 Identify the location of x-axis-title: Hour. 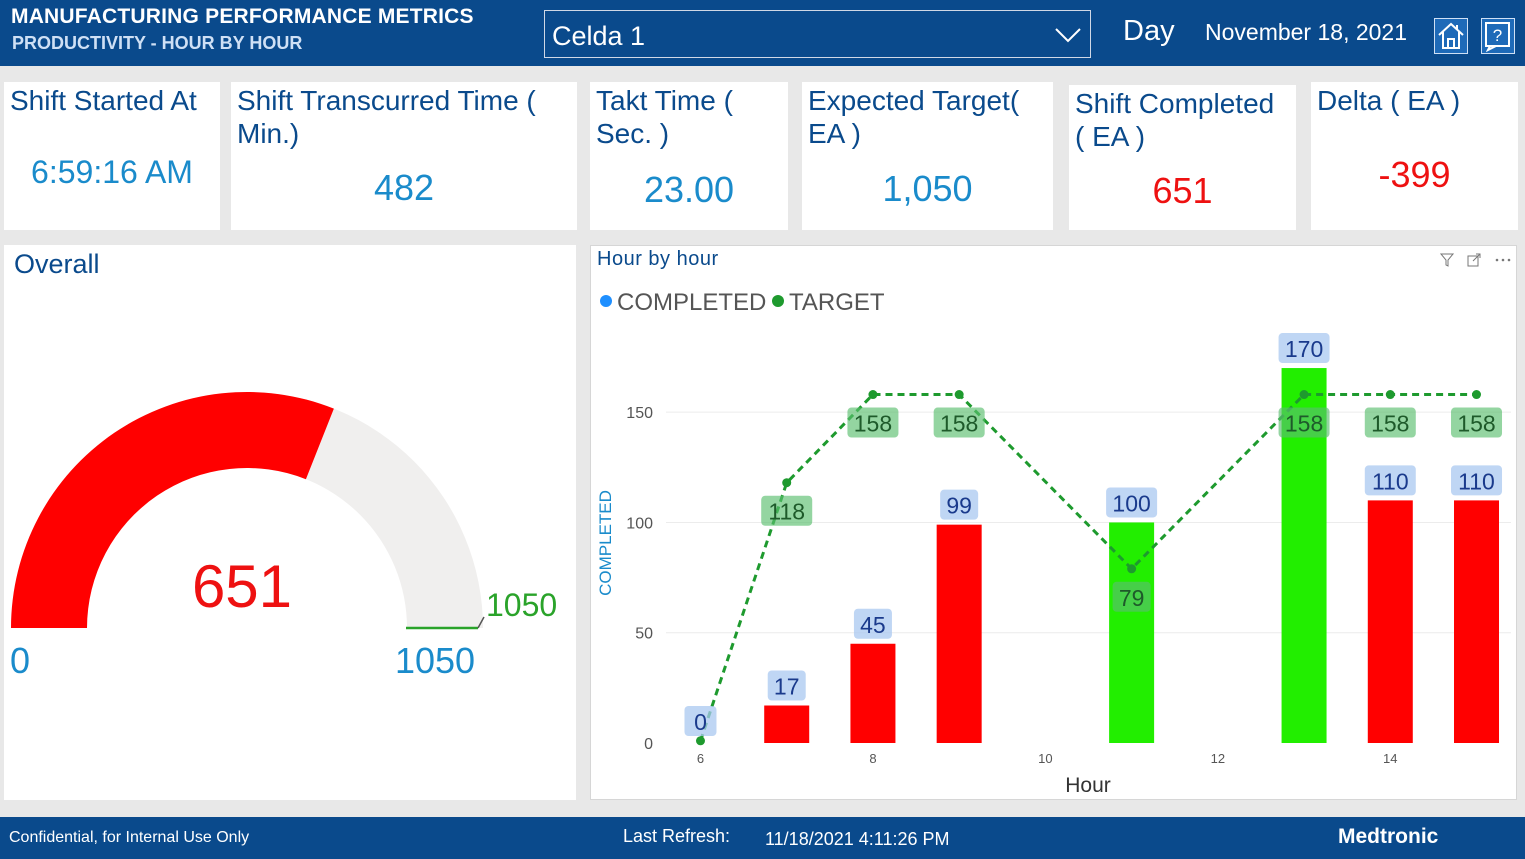
(1088, 785).